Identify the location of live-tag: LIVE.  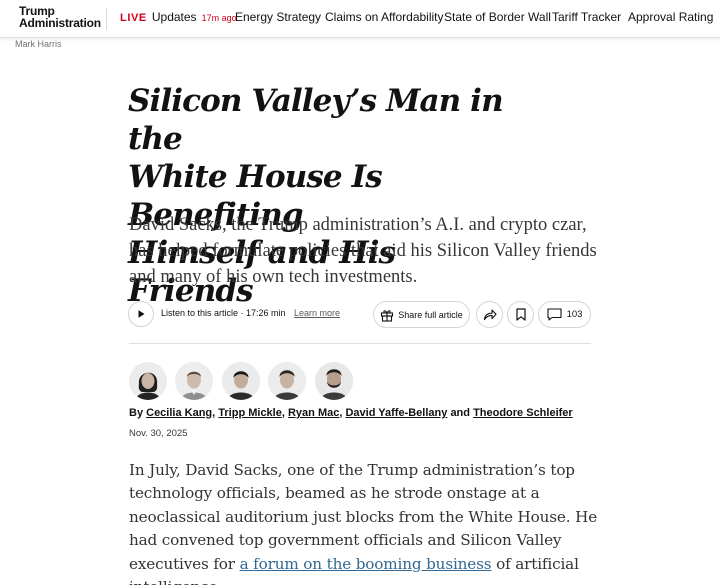
(133, 18).